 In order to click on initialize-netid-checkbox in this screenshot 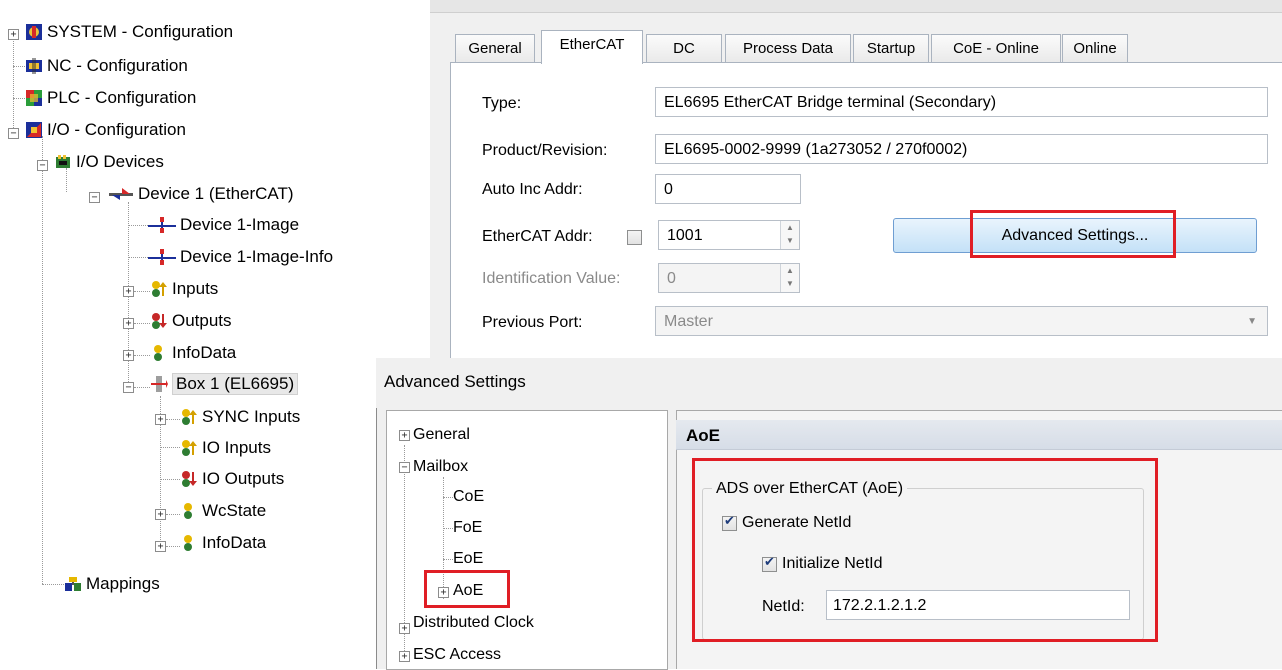, I will do `click(769, 563)`.